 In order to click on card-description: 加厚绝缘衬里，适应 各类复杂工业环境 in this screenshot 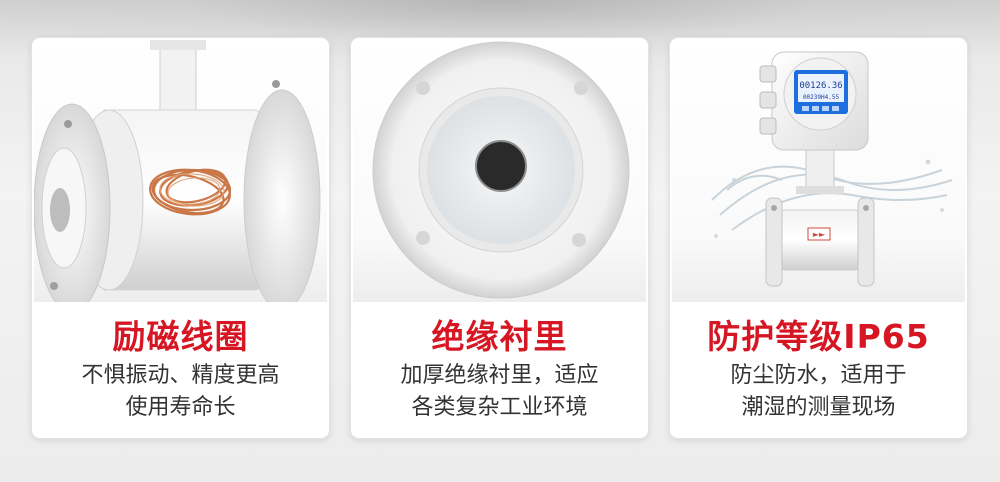, I will do `click(499, 392)`.